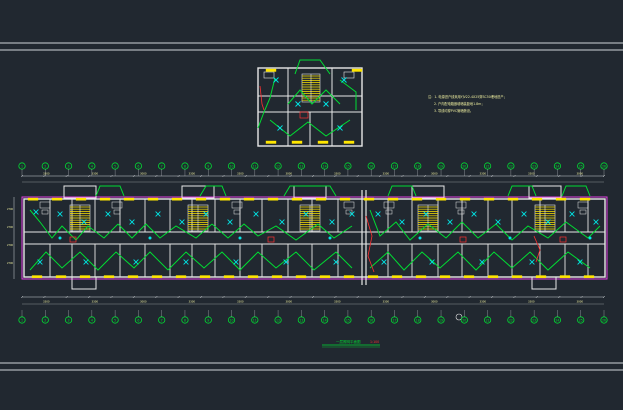 The width and height of the screenshot is (623, 410). What do you see at coordinates (453, 110) in the screenshot?
I see `note-line-3: 3. 导线均穿PVC管暗敷设。` at bounding box center [453, 110].